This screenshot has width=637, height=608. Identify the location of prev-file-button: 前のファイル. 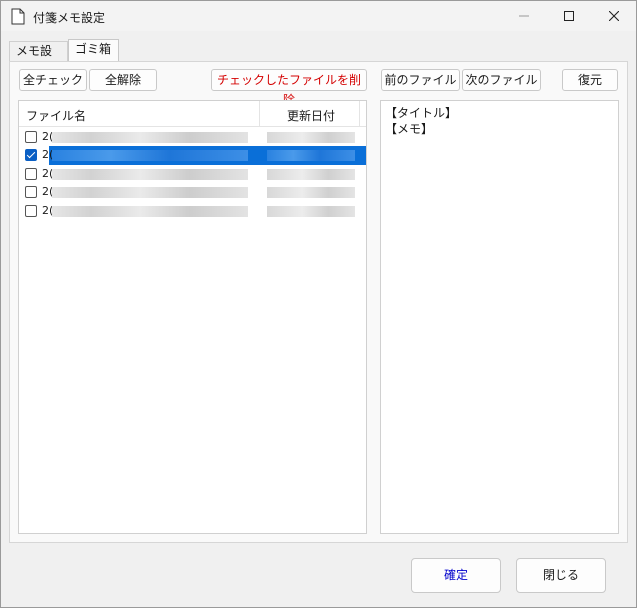
(420, 80).